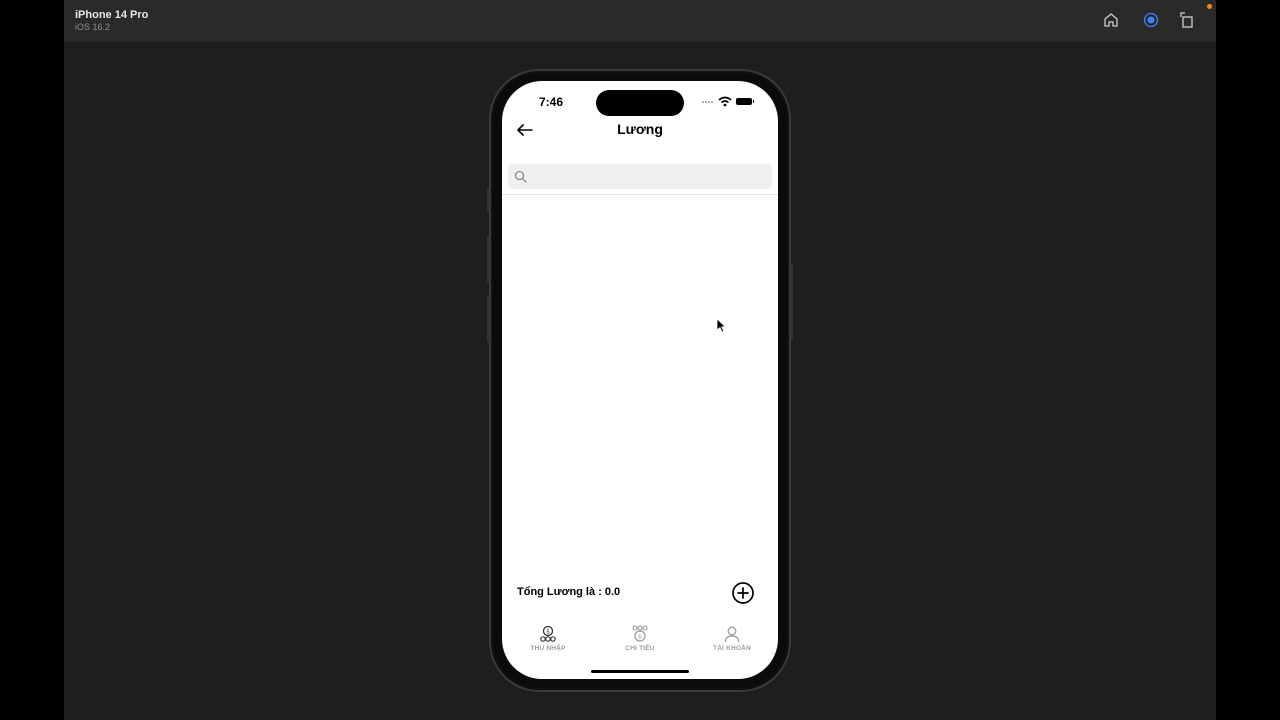  I want to click on total-salary-label: Tổng Lương là : 0.0, so click(569, 592).